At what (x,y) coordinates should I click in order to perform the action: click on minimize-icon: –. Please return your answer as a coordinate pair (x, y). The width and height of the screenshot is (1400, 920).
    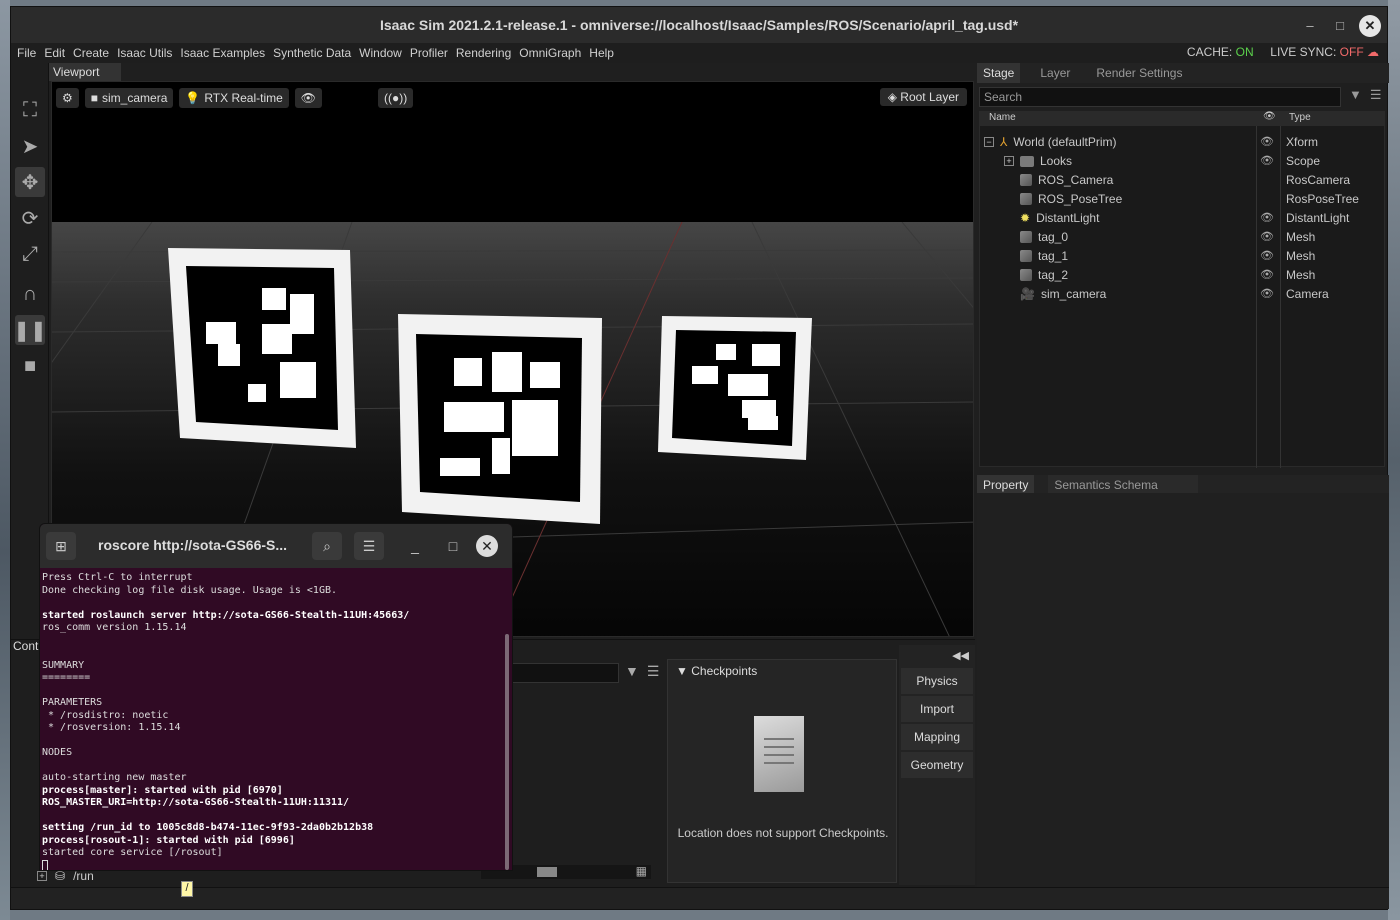
    Looking at the image, I should click on (1310, 26).